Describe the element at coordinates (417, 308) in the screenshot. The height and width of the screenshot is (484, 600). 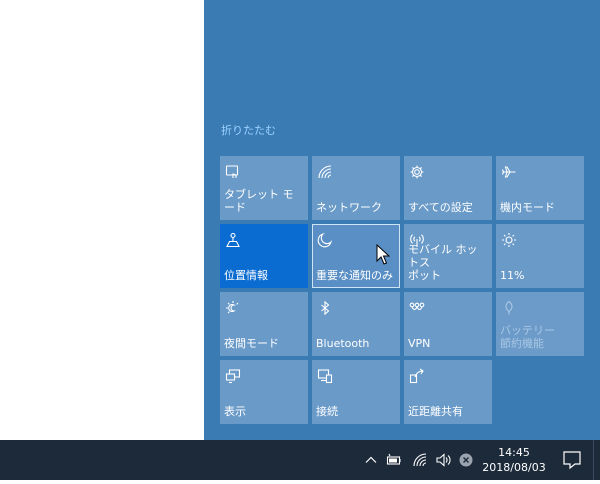
I see `vpn-icon` at that location.